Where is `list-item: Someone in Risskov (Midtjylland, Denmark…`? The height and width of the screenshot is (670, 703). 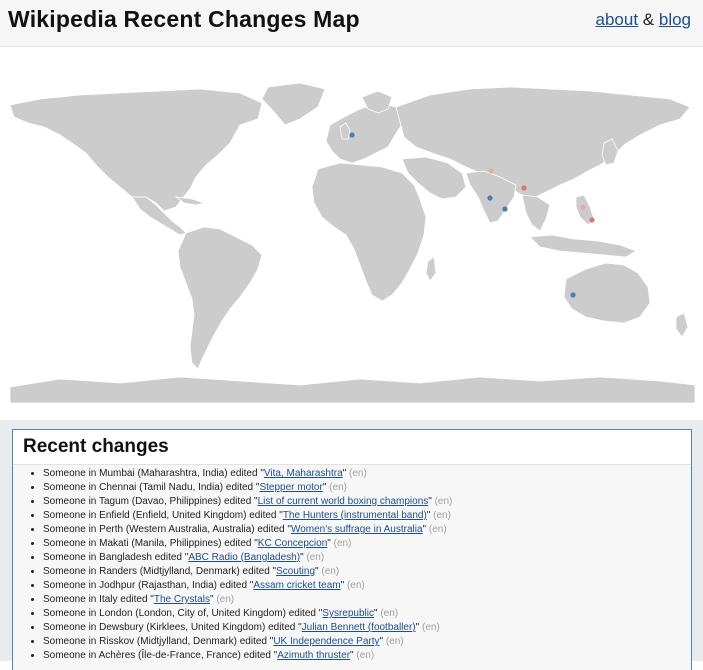
list-item: Someone in Risskov (Midtjylland, Denmark… is located at coordinates (367, 642).